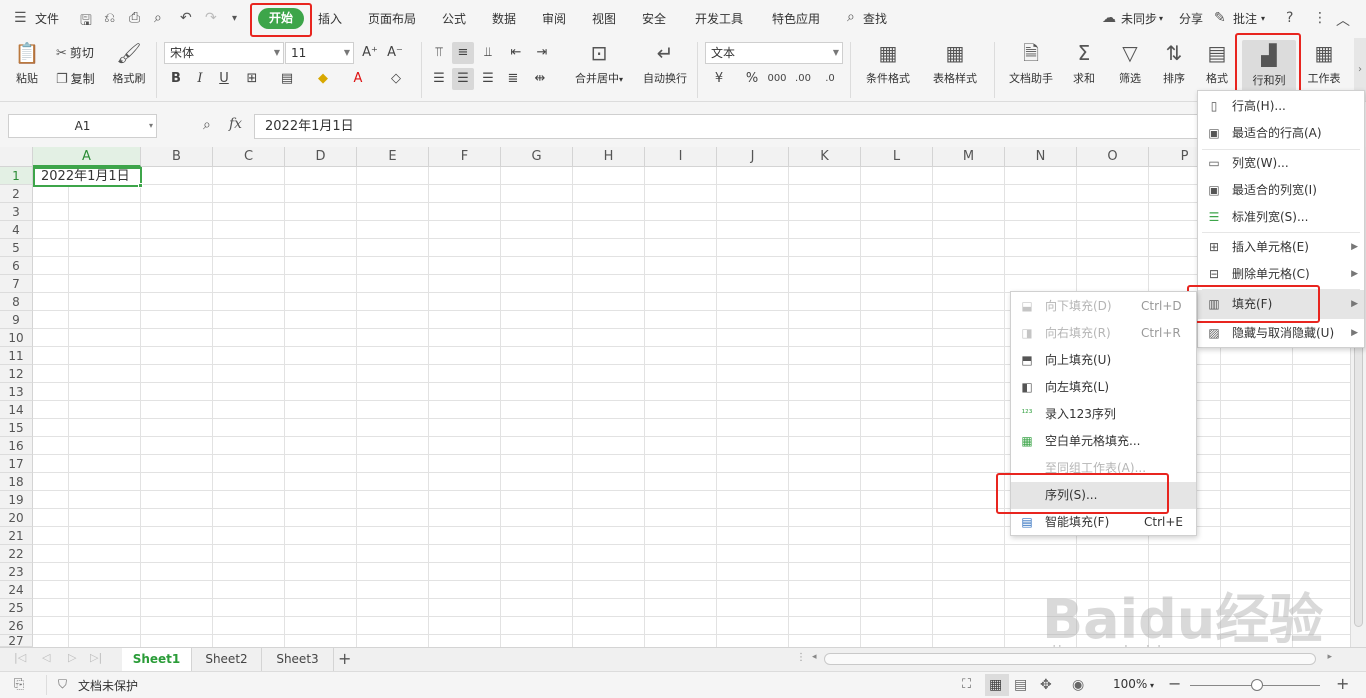 The width and height of the screenshot is (1366, 698). What do you see at coordinates (134, 18) in the screenshot?
I see `print-icon: ⎙` at bounding box center [134, 18].